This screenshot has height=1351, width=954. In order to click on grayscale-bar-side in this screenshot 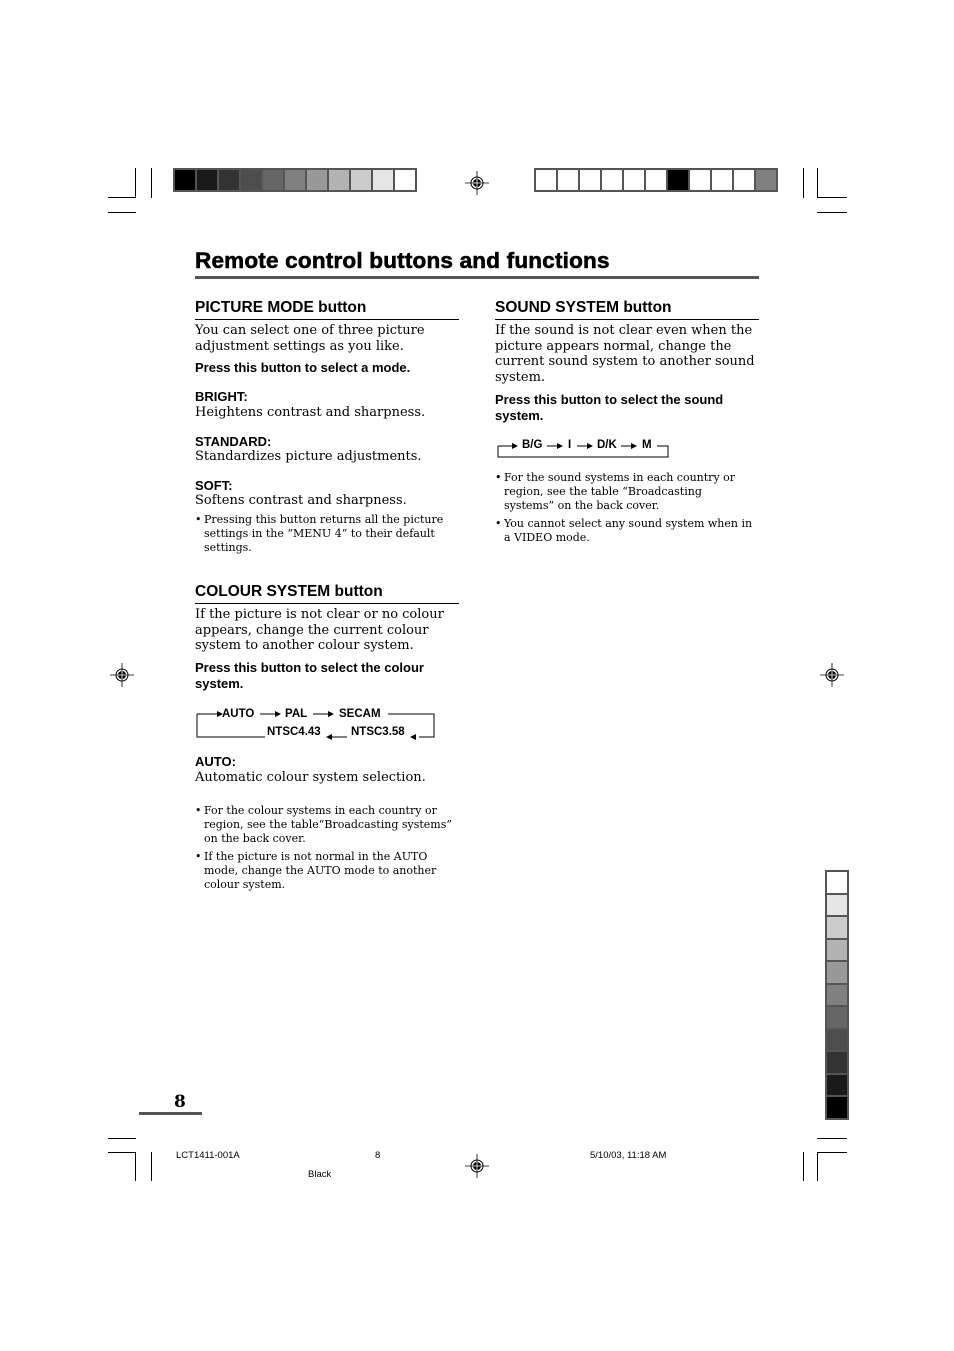, I will do `click(837, 995)`.